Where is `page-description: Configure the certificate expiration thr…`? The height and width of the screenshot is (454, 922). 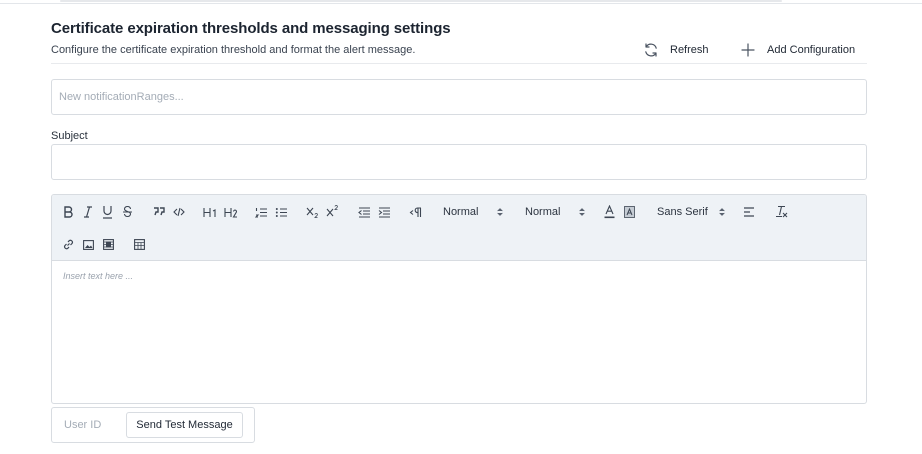
page-description: Configure the certificate expiration thr… is located at coordinates (233, 50).